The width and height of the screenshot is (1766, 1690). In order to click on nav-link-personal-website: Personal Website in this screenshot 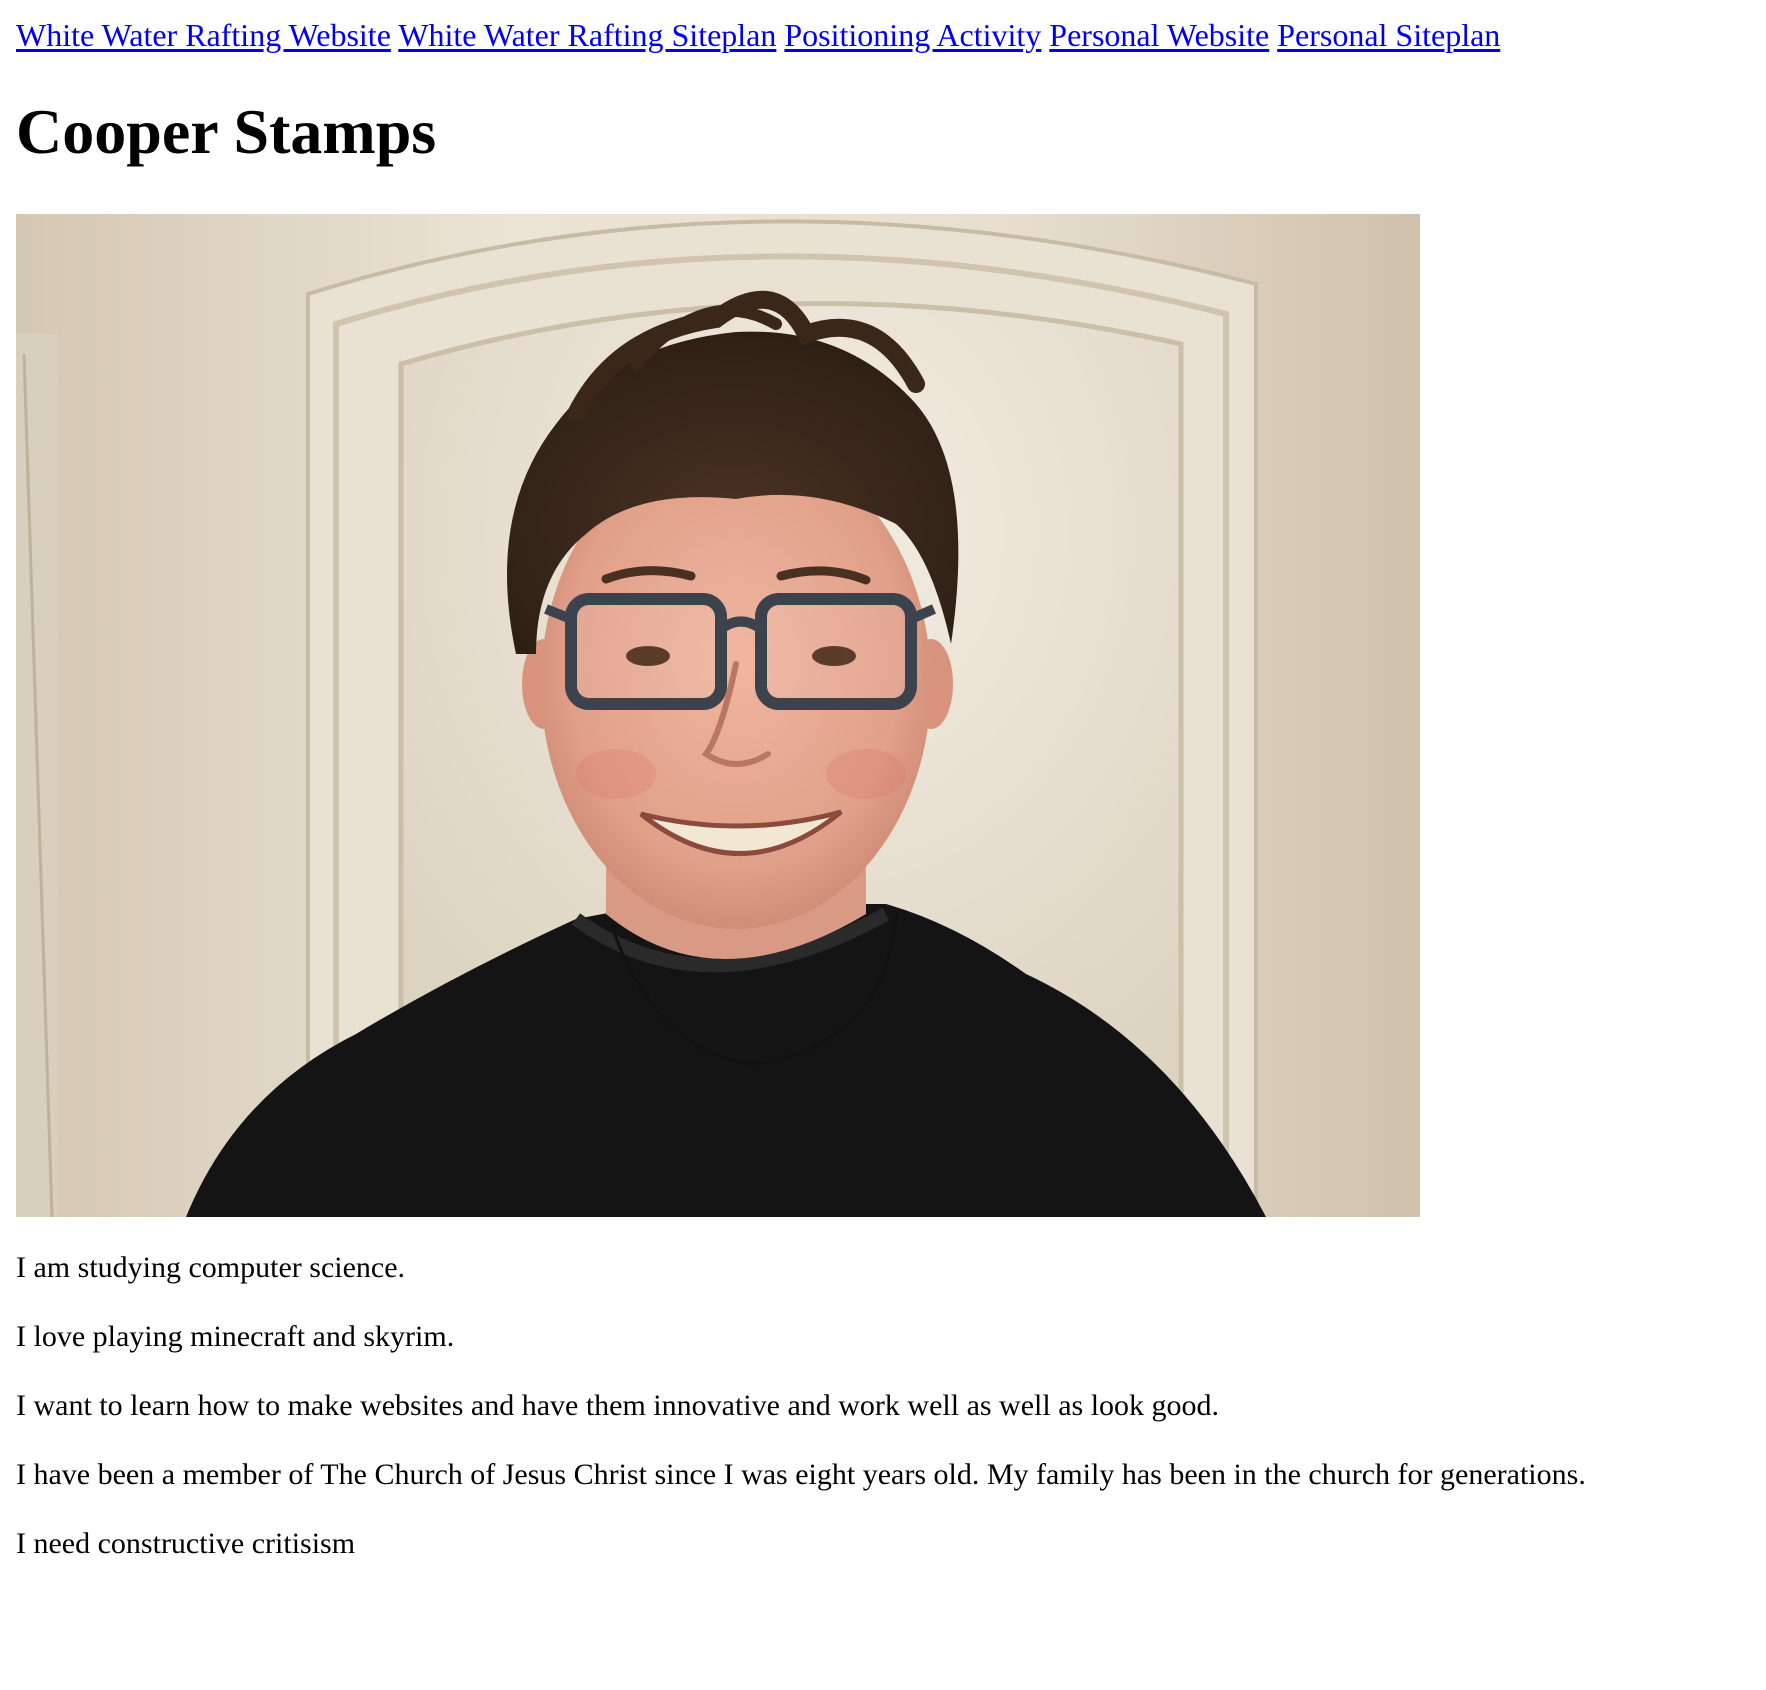, I will do `click(1159, 35)`.